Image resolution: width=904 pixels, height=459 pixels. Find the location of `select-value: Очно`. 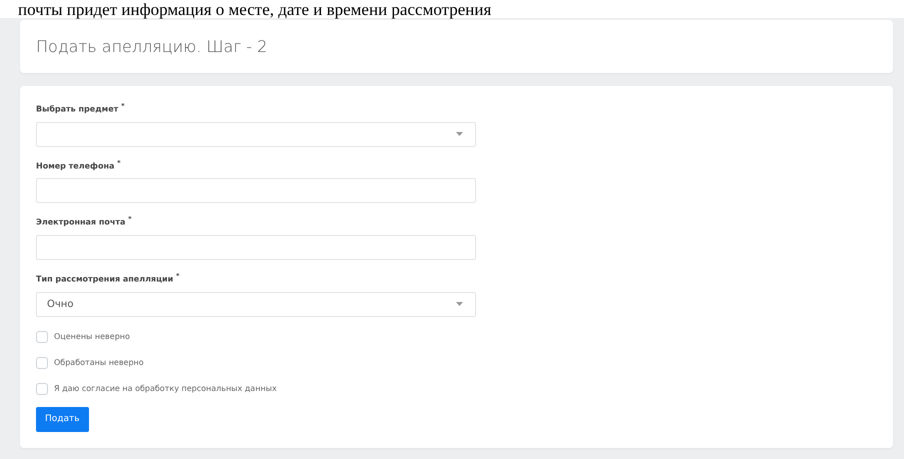

select-value: Очно is located at coordinates (60, 304).